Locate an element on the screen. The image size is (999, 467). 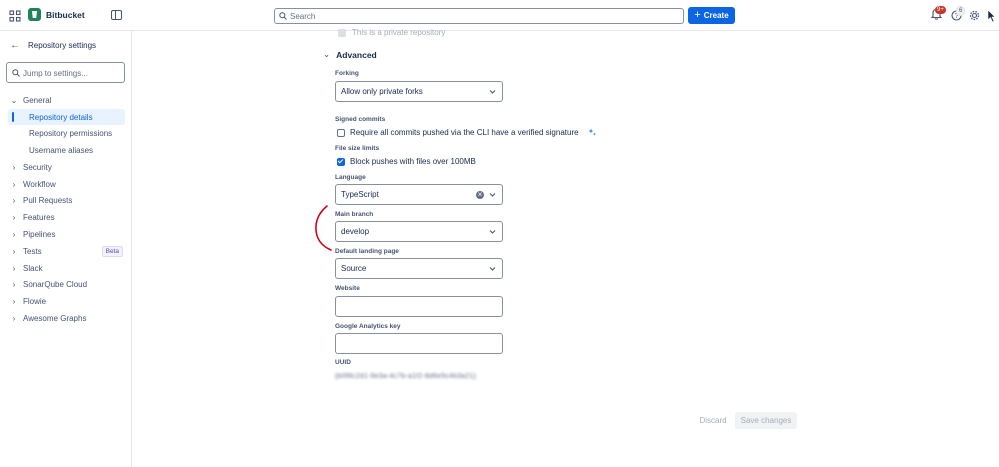
sidebar-item-label: Slack is located at coordinates (33, 268).